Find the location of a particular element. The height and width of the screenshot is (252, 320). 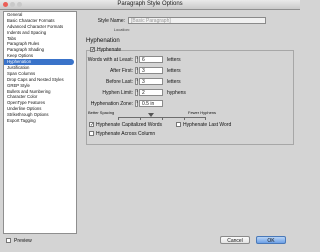

section-title: Hyphenation is located at coordinates (103, 41).